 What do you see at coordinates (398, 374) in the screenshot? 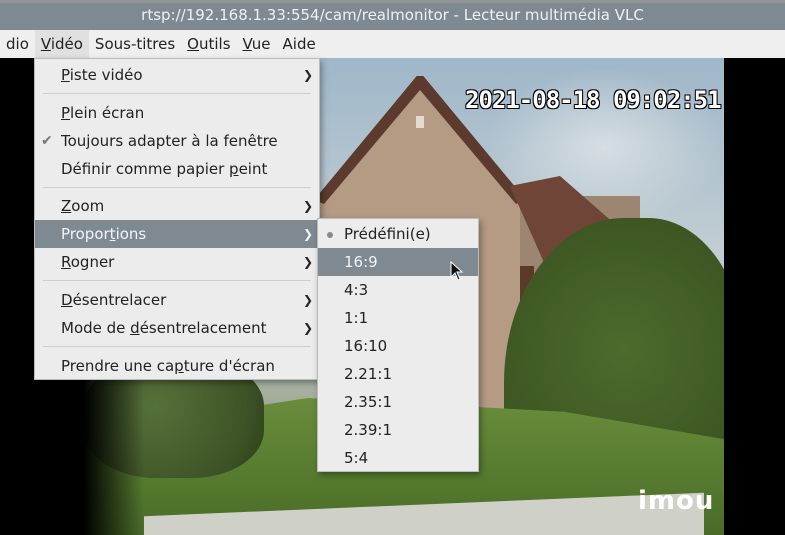
I see `aspect-2-21-1: 2.21:1` at bounding box center [398, 374].